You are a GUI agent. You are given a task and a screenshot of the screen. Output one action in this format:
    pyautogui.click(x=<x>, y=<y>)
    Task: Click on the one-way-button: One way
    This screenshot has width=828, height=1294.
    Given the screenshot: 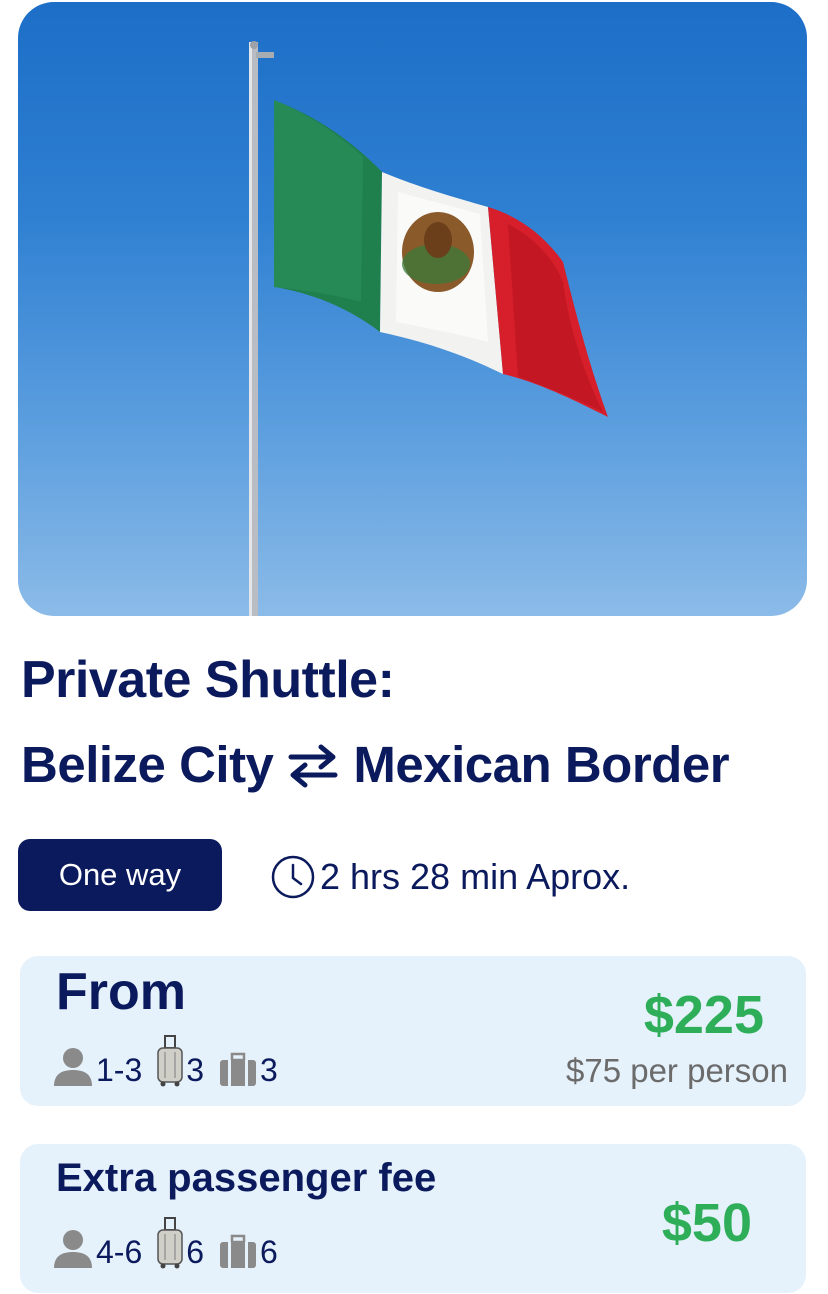 What is the action you would take?
    pyautogui.click(x=120, y=875)
    